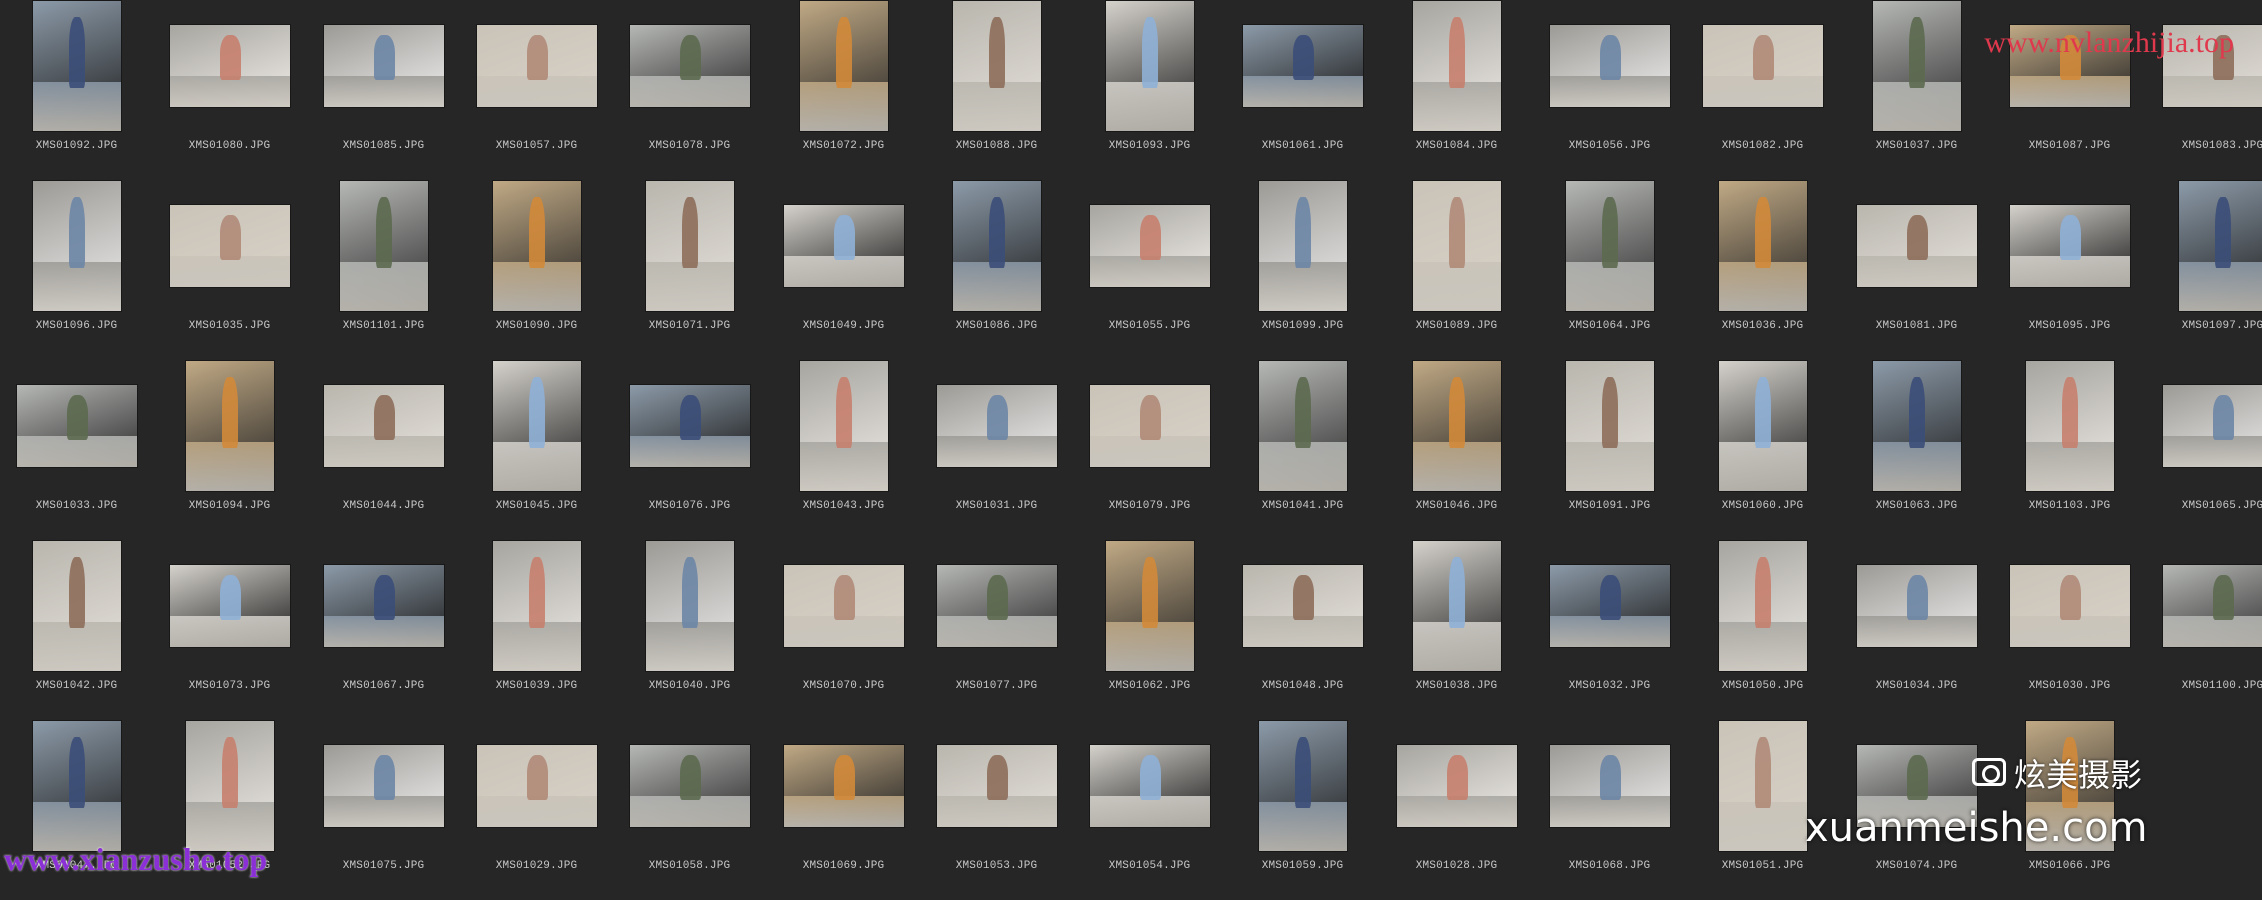 The image size is (2262, 900). Describe the element at coordinates (536, 630) in the screenshot. I see `thumbnail-item: XMS01039.JPG` at that location.